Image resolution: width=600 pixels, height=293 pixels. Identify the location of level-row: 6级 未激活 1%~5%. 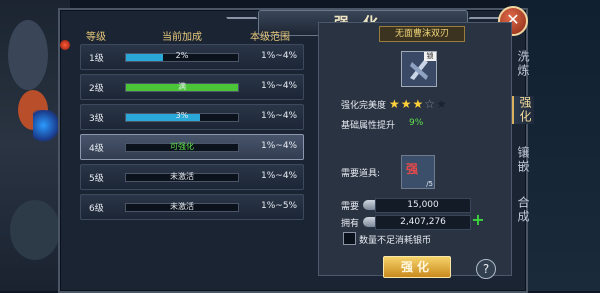
(192, 207).